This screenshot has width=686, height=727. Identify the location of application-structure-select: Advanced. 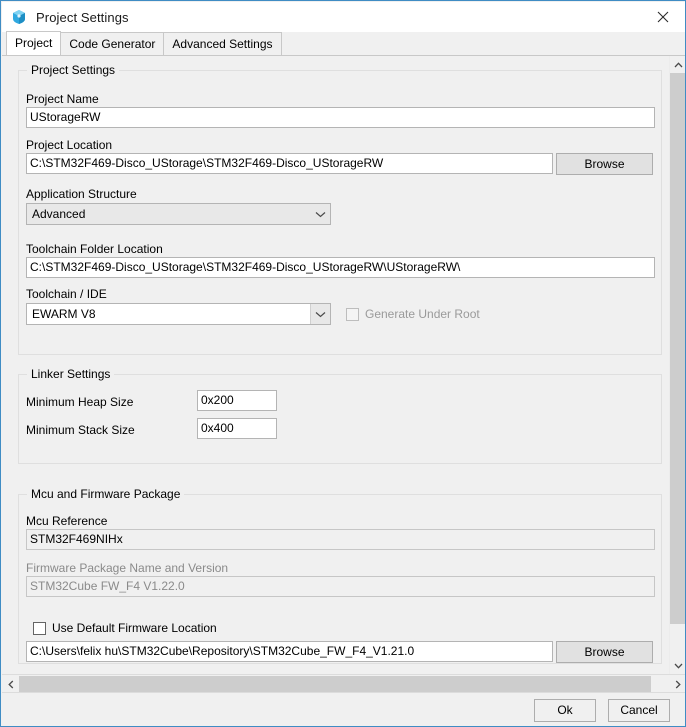
(178, 214).